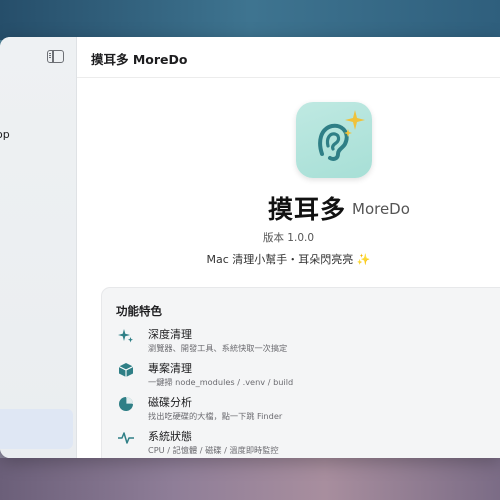  What do you see at coordinates (170, 402) in the screenshot?
I see `feature-name: 磁碟分析` at bounding box center [170, 402].